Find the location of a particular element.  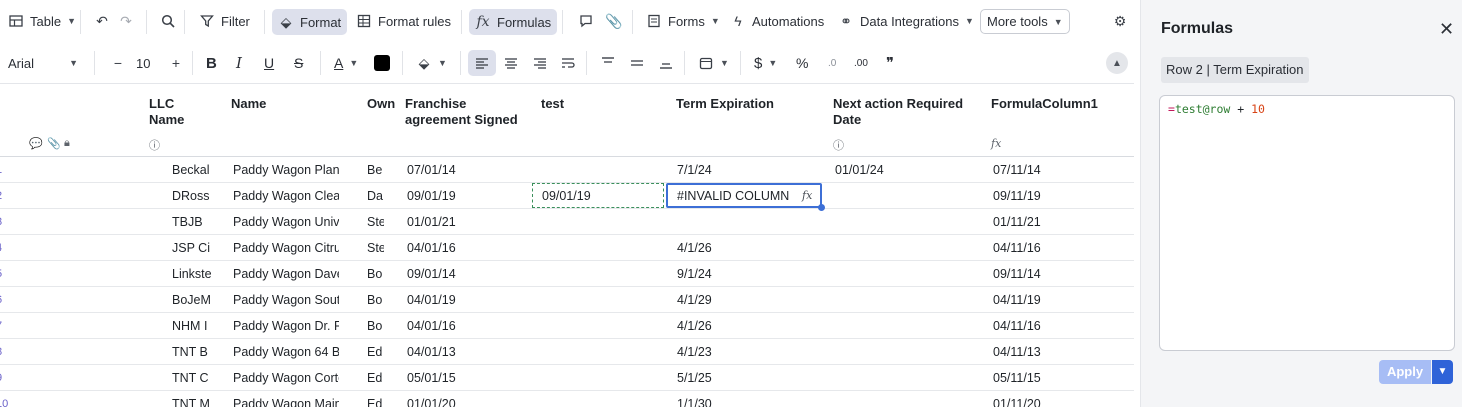

cell-franchise: 09/01/19 is located at coordinates (464, 196).